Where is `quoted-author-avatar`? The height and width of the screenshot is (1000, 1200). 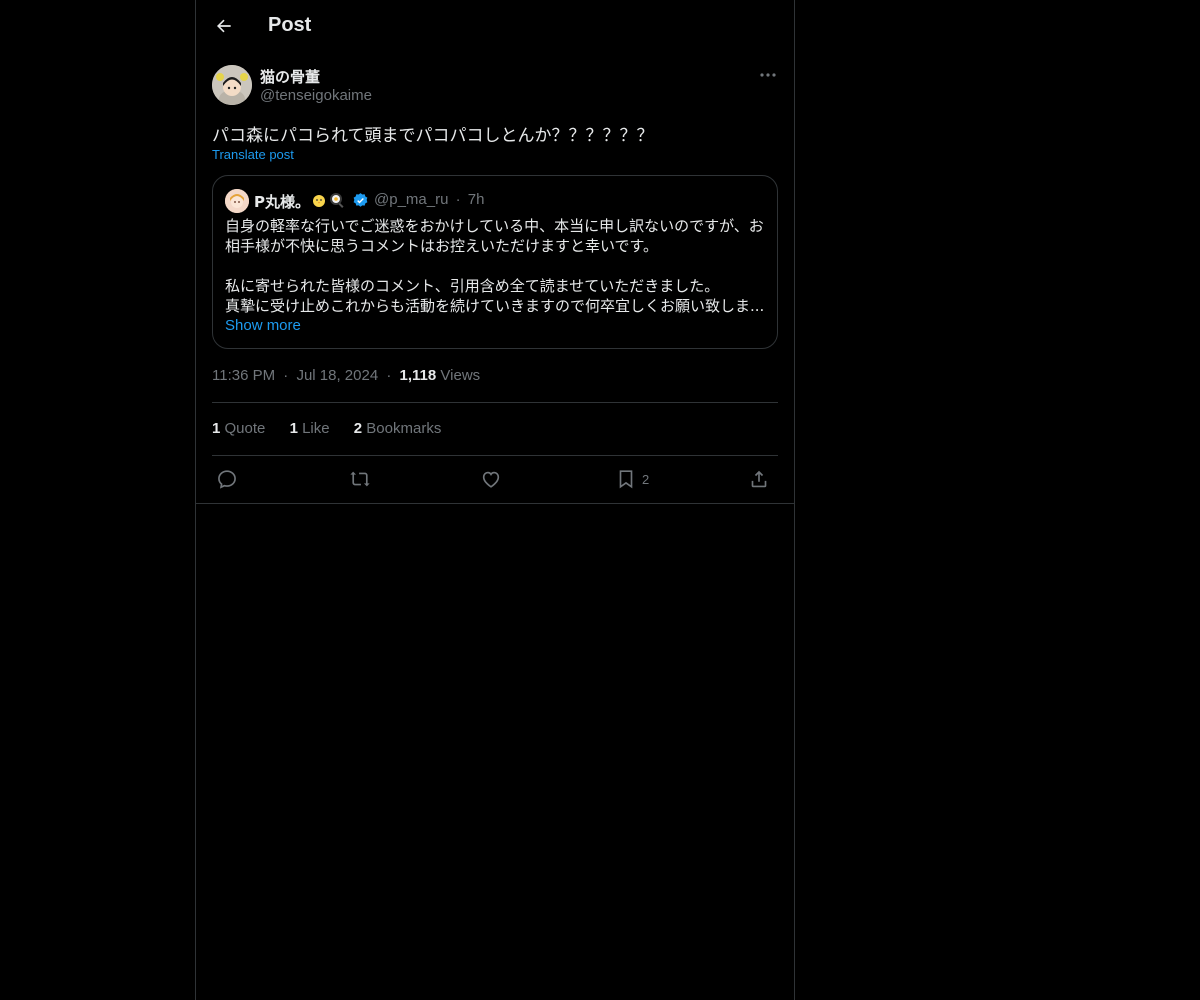 quoted-author-avatar is located at coordinates (237, 201).